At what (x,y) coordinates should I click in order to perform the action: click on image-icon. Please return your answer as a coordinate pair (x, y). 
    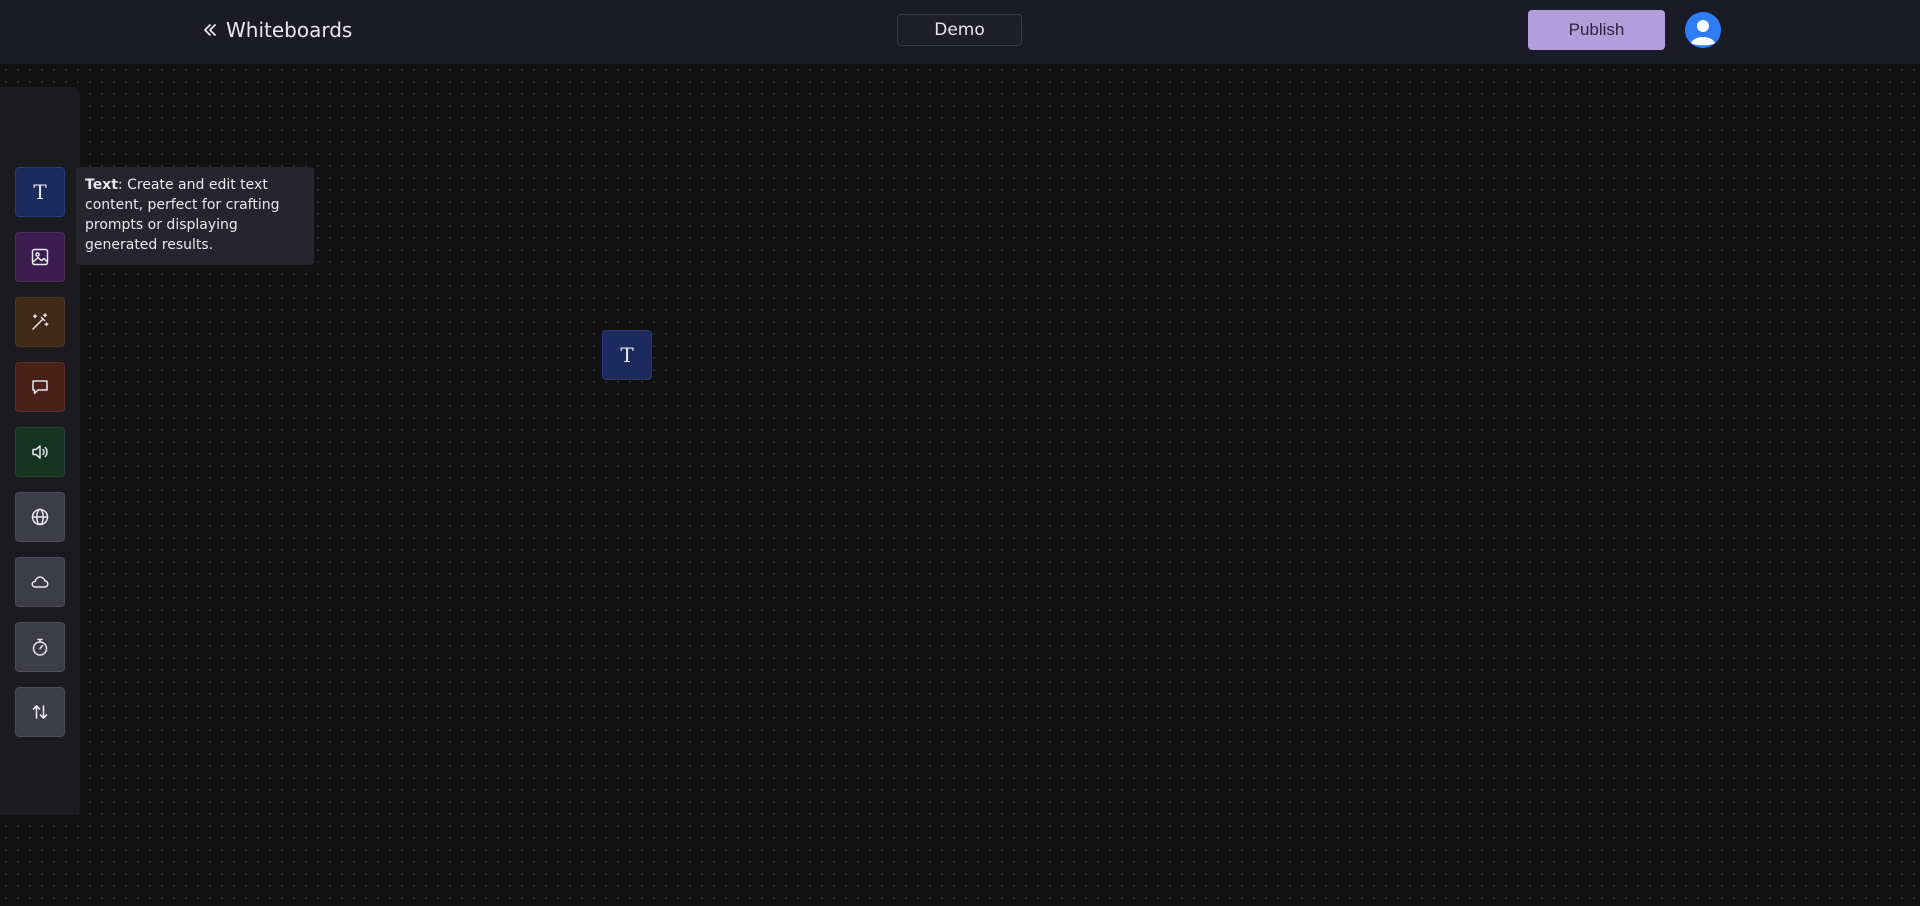
    Looking at the image, I should click on (40, 257).